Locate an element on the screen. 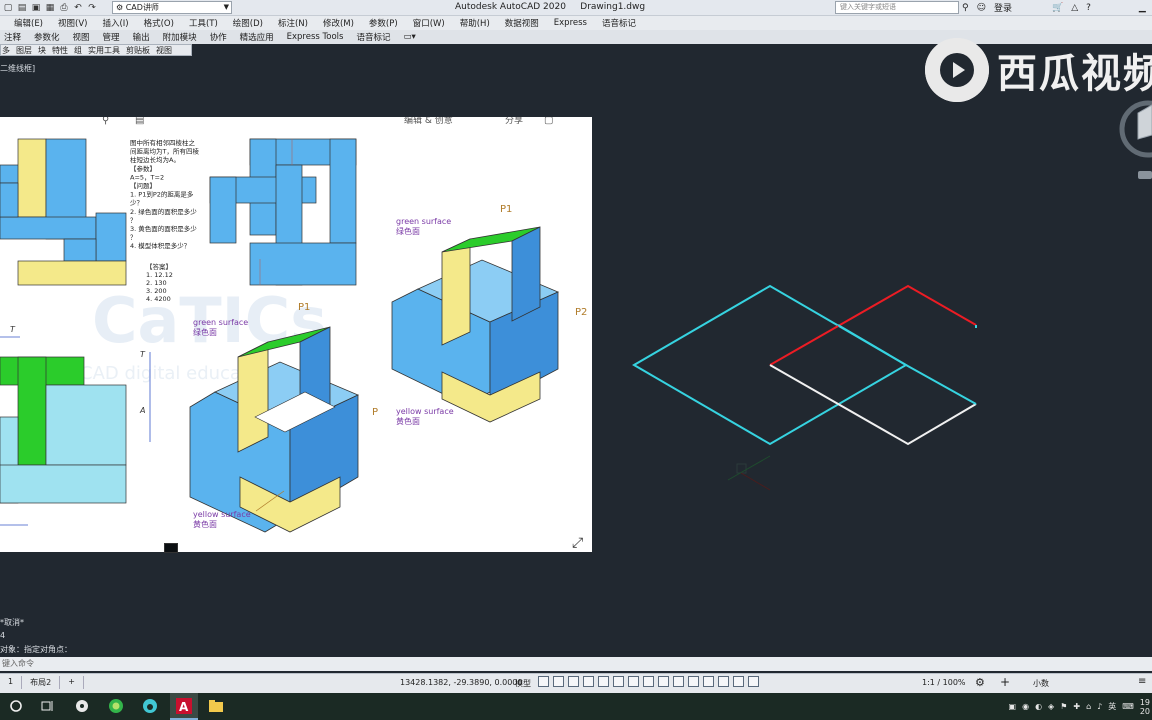 The height and width of the screenshot is (720, 1152). viewport-style-label: 二维线框] is located at coordinates (17, 68).